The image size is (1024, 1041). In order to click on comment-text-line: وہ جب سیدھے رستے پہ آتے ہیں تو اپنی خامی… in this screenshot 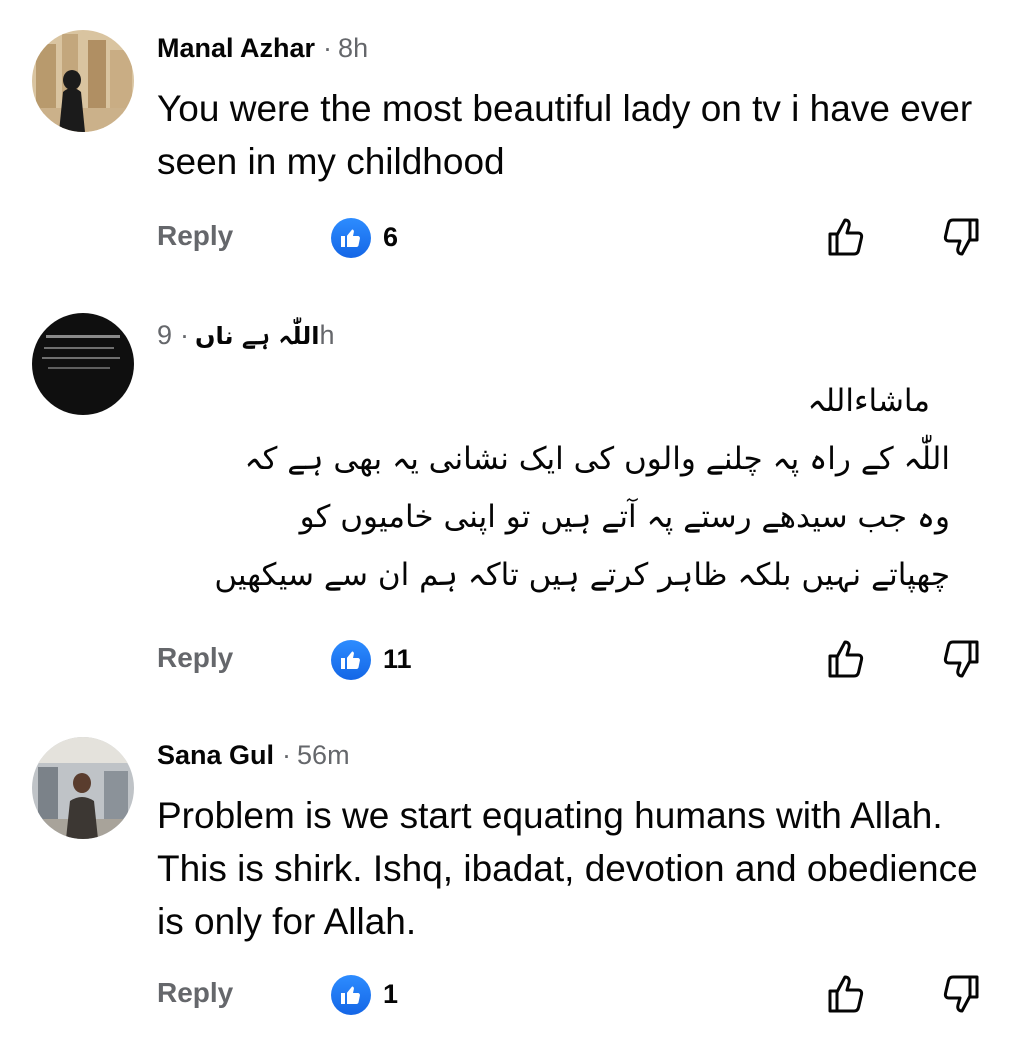, I will do `click(624, 517)`.